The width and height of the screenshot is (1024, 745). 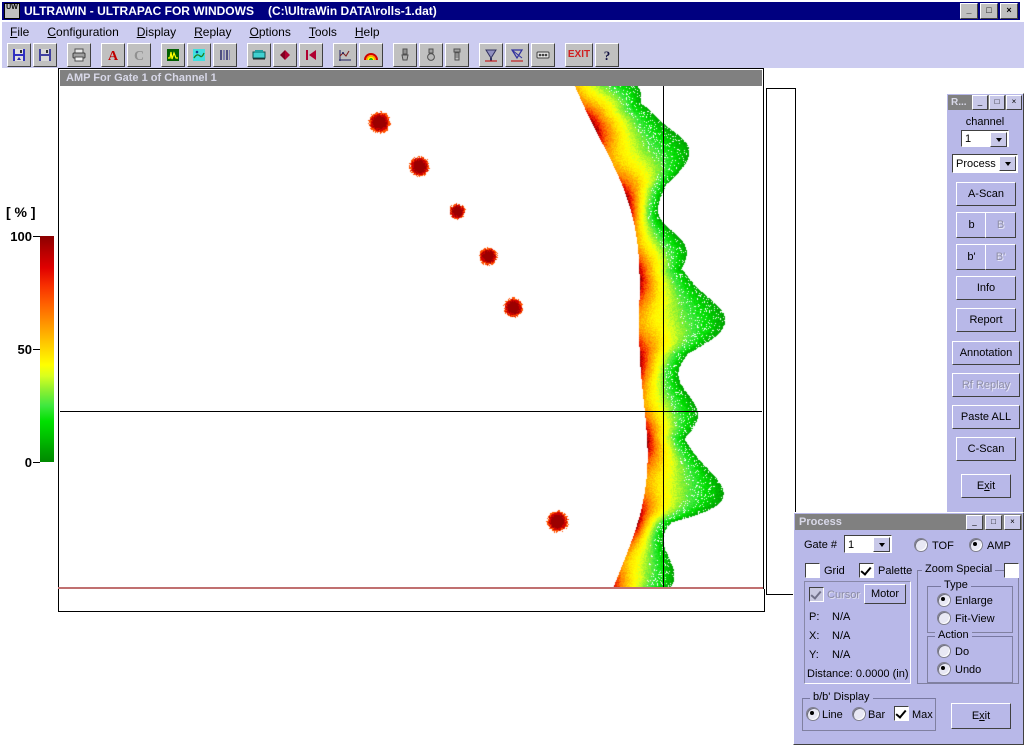 I want to click on app-title: ULTRAWIN - ULTRAPAC FOR WINDOWS, so click(x=139, y=11).